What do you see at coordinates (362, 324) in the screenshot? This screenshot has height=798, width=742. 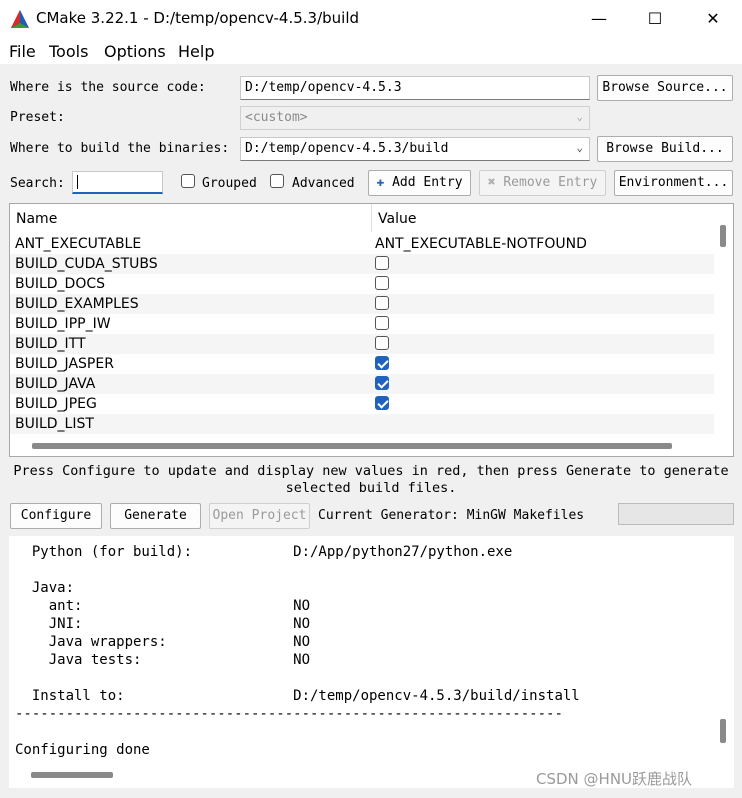 I see `table-row: BUILD_IPP_IW` at bounding box center [362, 324].